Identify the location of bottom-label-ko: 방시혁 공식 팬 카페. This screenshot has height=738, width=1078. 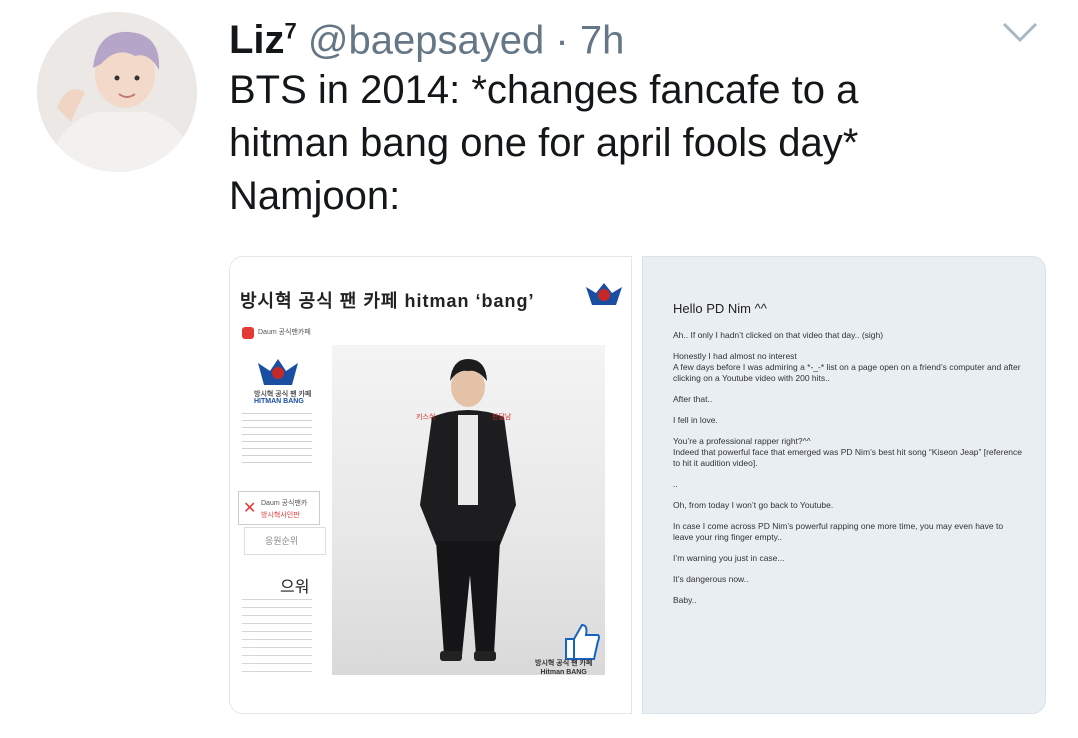
(564, 663).